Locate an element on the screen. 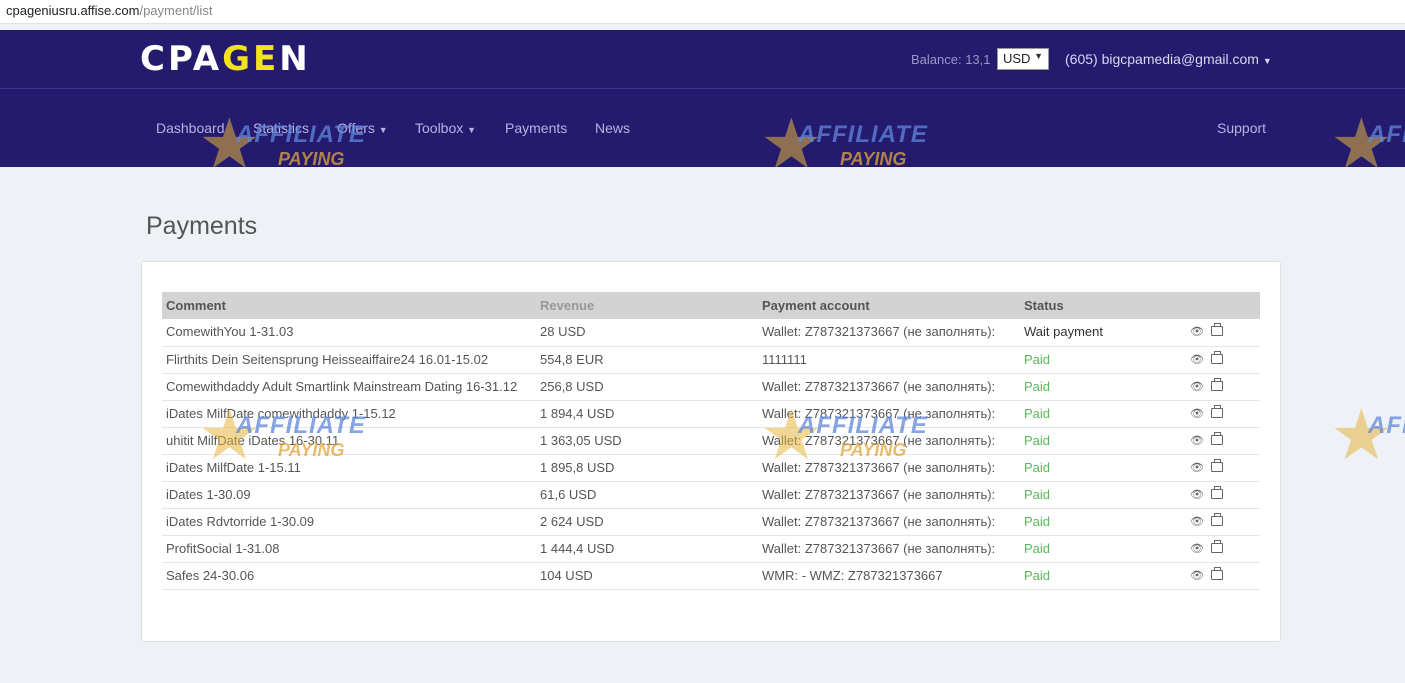 Image resolution: width=1405 pixels, height=683 pixels. revenue-cell: 1 444,4 USD is located at coordinates (647, 549).